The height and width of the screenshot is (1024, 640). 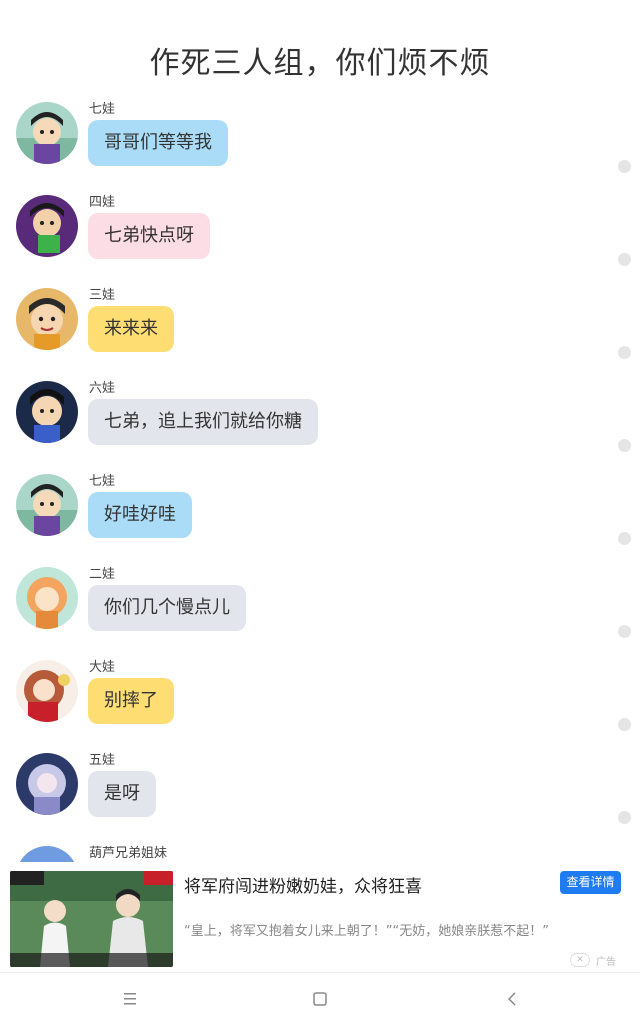 I want to click on menu-icon, so click(x=130, y=999).